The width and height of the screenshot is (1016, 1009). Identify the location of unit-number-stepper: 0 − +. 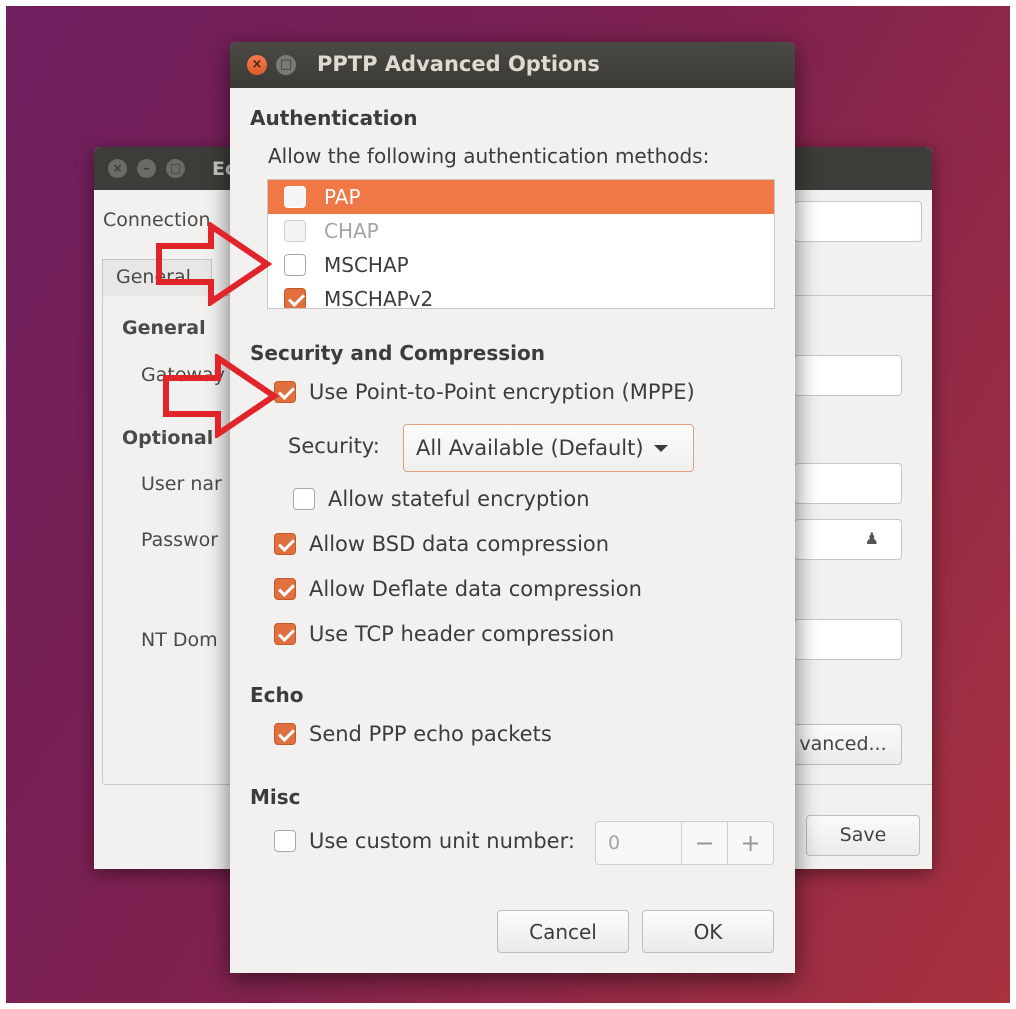
(684, 843).